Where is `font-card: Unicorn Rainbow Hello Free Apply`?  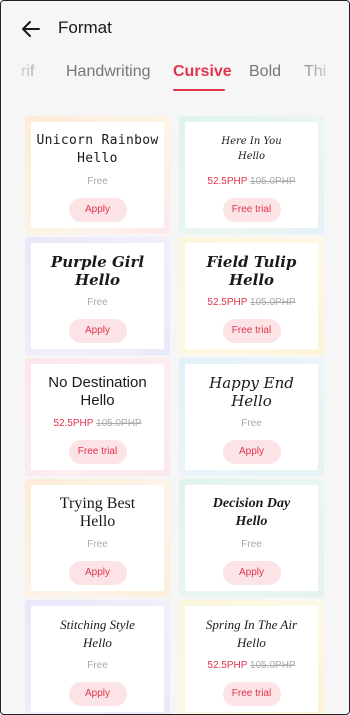
font-card: Unicorn Rainbow Hello Free Apply is located at coordinates (97, 175).